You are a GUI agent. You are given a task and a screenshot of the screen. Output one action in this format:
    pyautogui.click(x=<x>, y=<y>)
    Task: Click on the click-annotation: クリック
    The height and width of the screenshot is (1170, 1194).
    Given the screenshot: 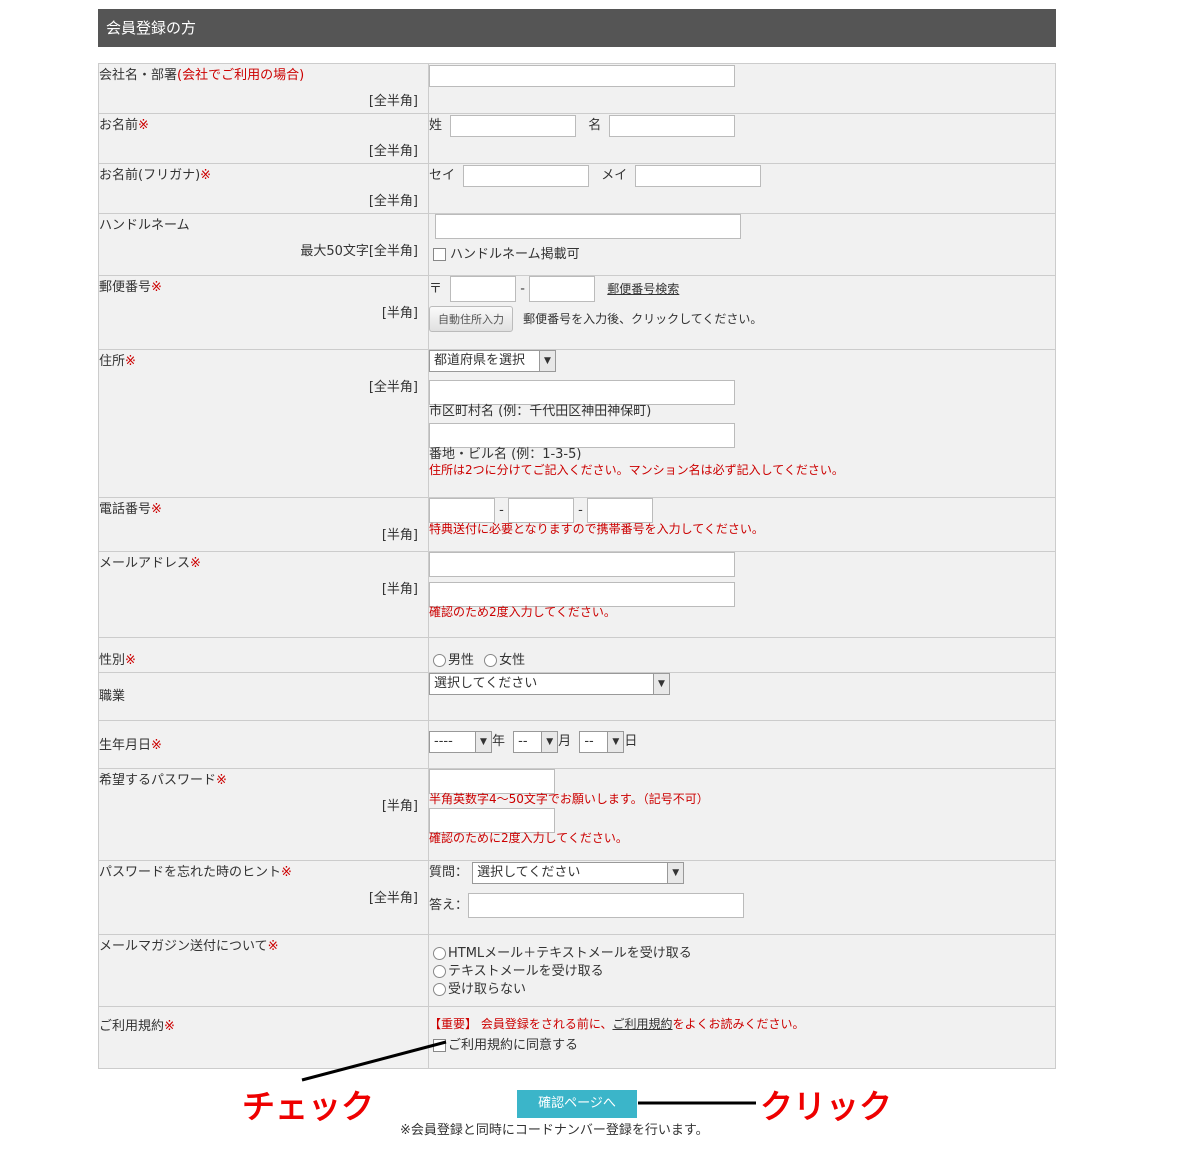 What is the action you would take?
    pyautogui.click(x=826, y=1106)
    